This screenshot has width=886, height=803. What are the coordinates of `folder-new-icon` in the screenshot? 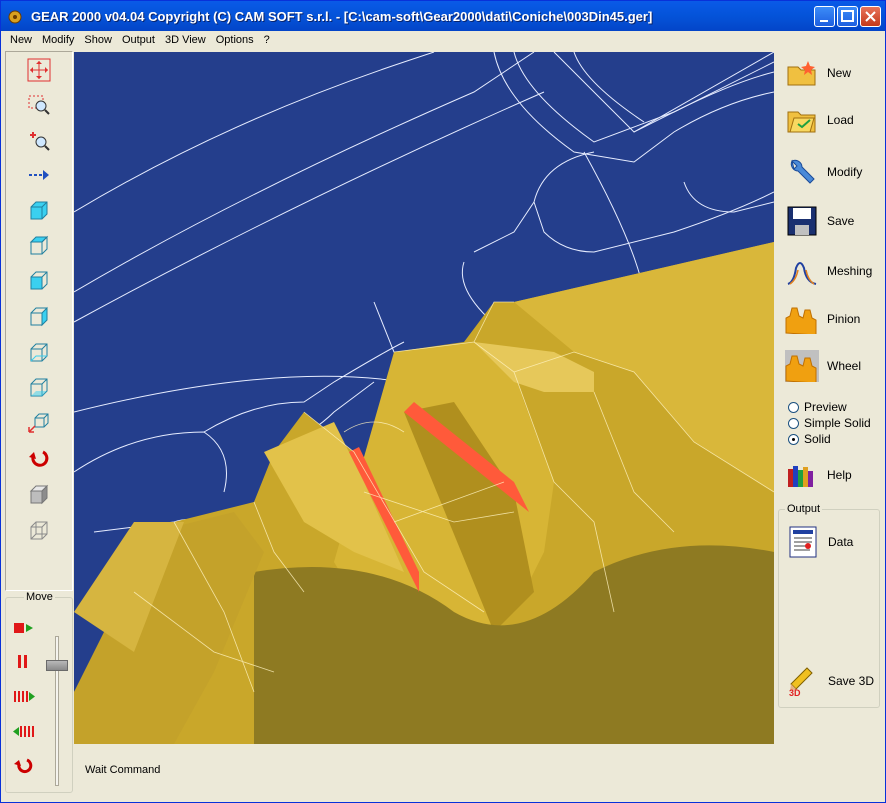 It's located at (802, 73).